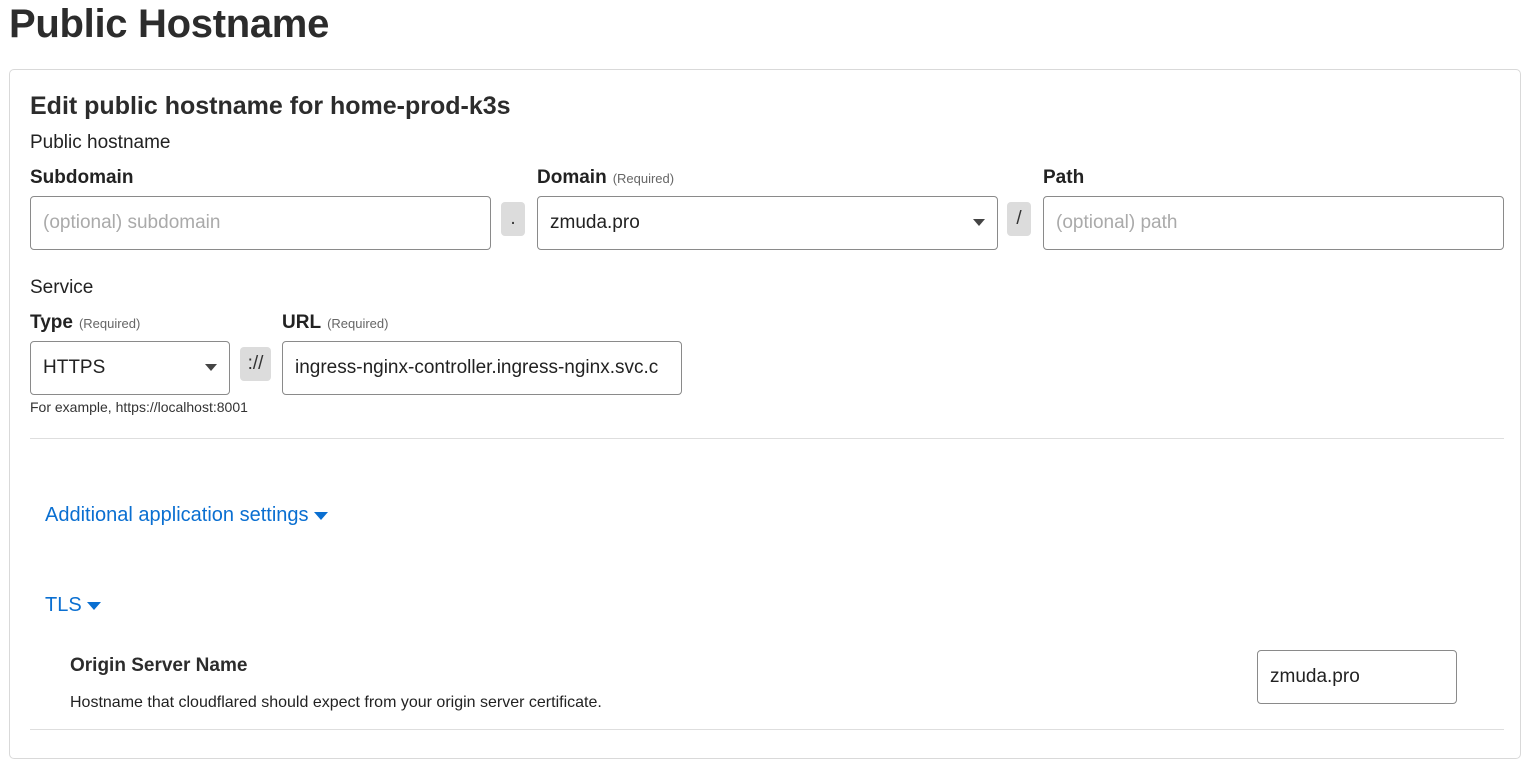 This screenshot has height=759, width=1540. Describe the element at coordinates (1273, 223) in the screenshot. I see `path-input: (optional) path` at that location.